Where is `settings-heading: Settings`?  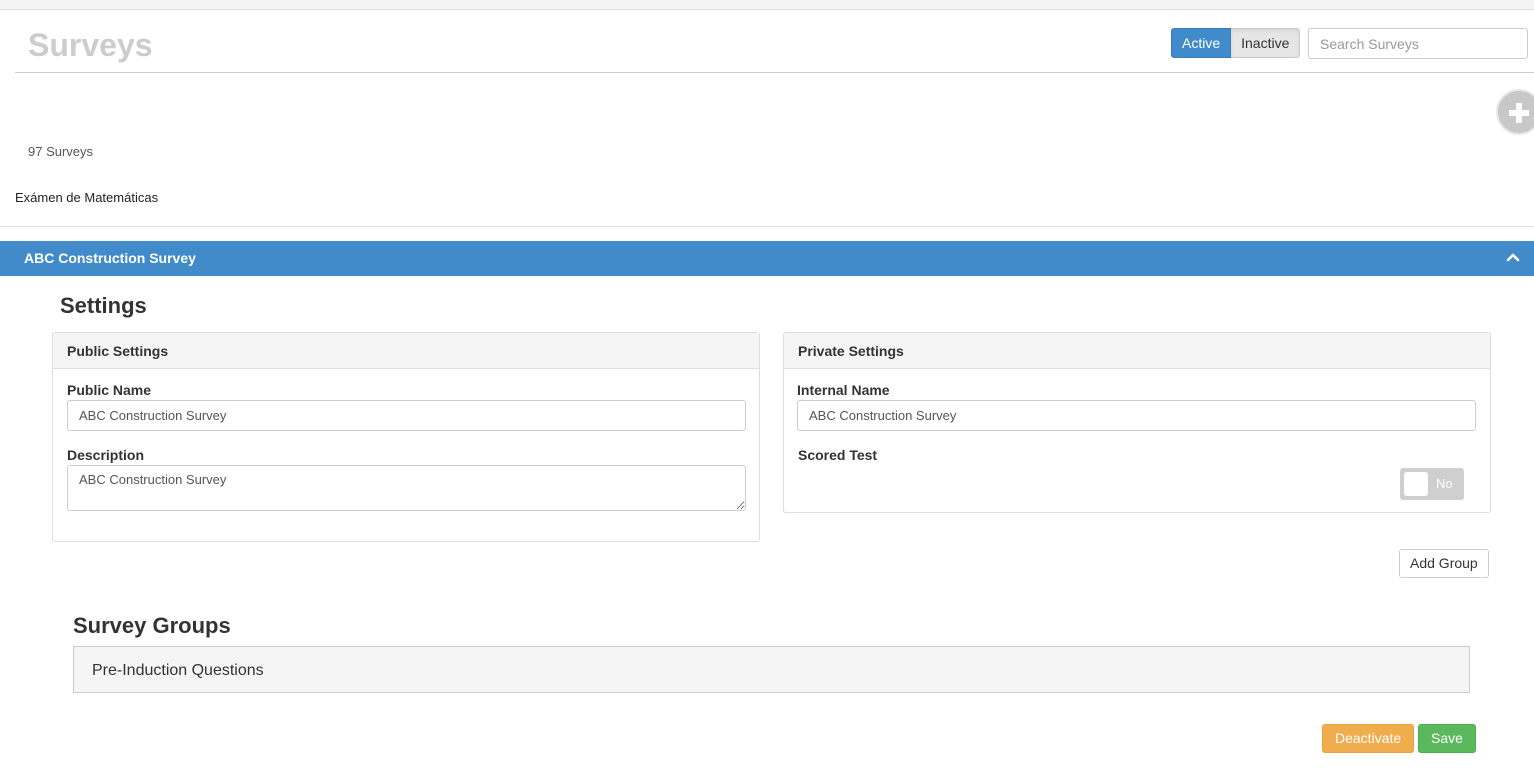 settings-heading: Settings is located at coordinates (103, 305).